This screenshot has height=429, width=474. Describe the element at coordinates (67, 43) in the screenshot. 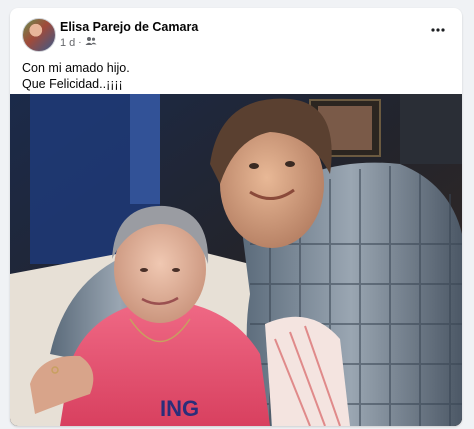

I see `post-time: 1 d` at that location.